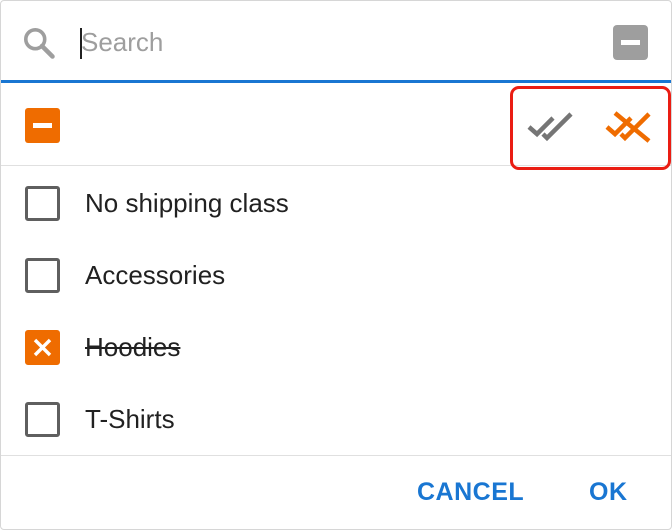  I want to click on double-check-off-icon, so click(628, 127).